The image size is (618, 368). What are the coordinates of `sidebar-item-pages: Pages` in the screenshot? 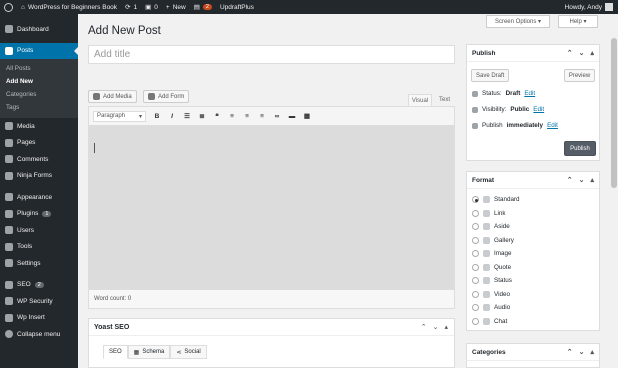 It's located at (39, 143).